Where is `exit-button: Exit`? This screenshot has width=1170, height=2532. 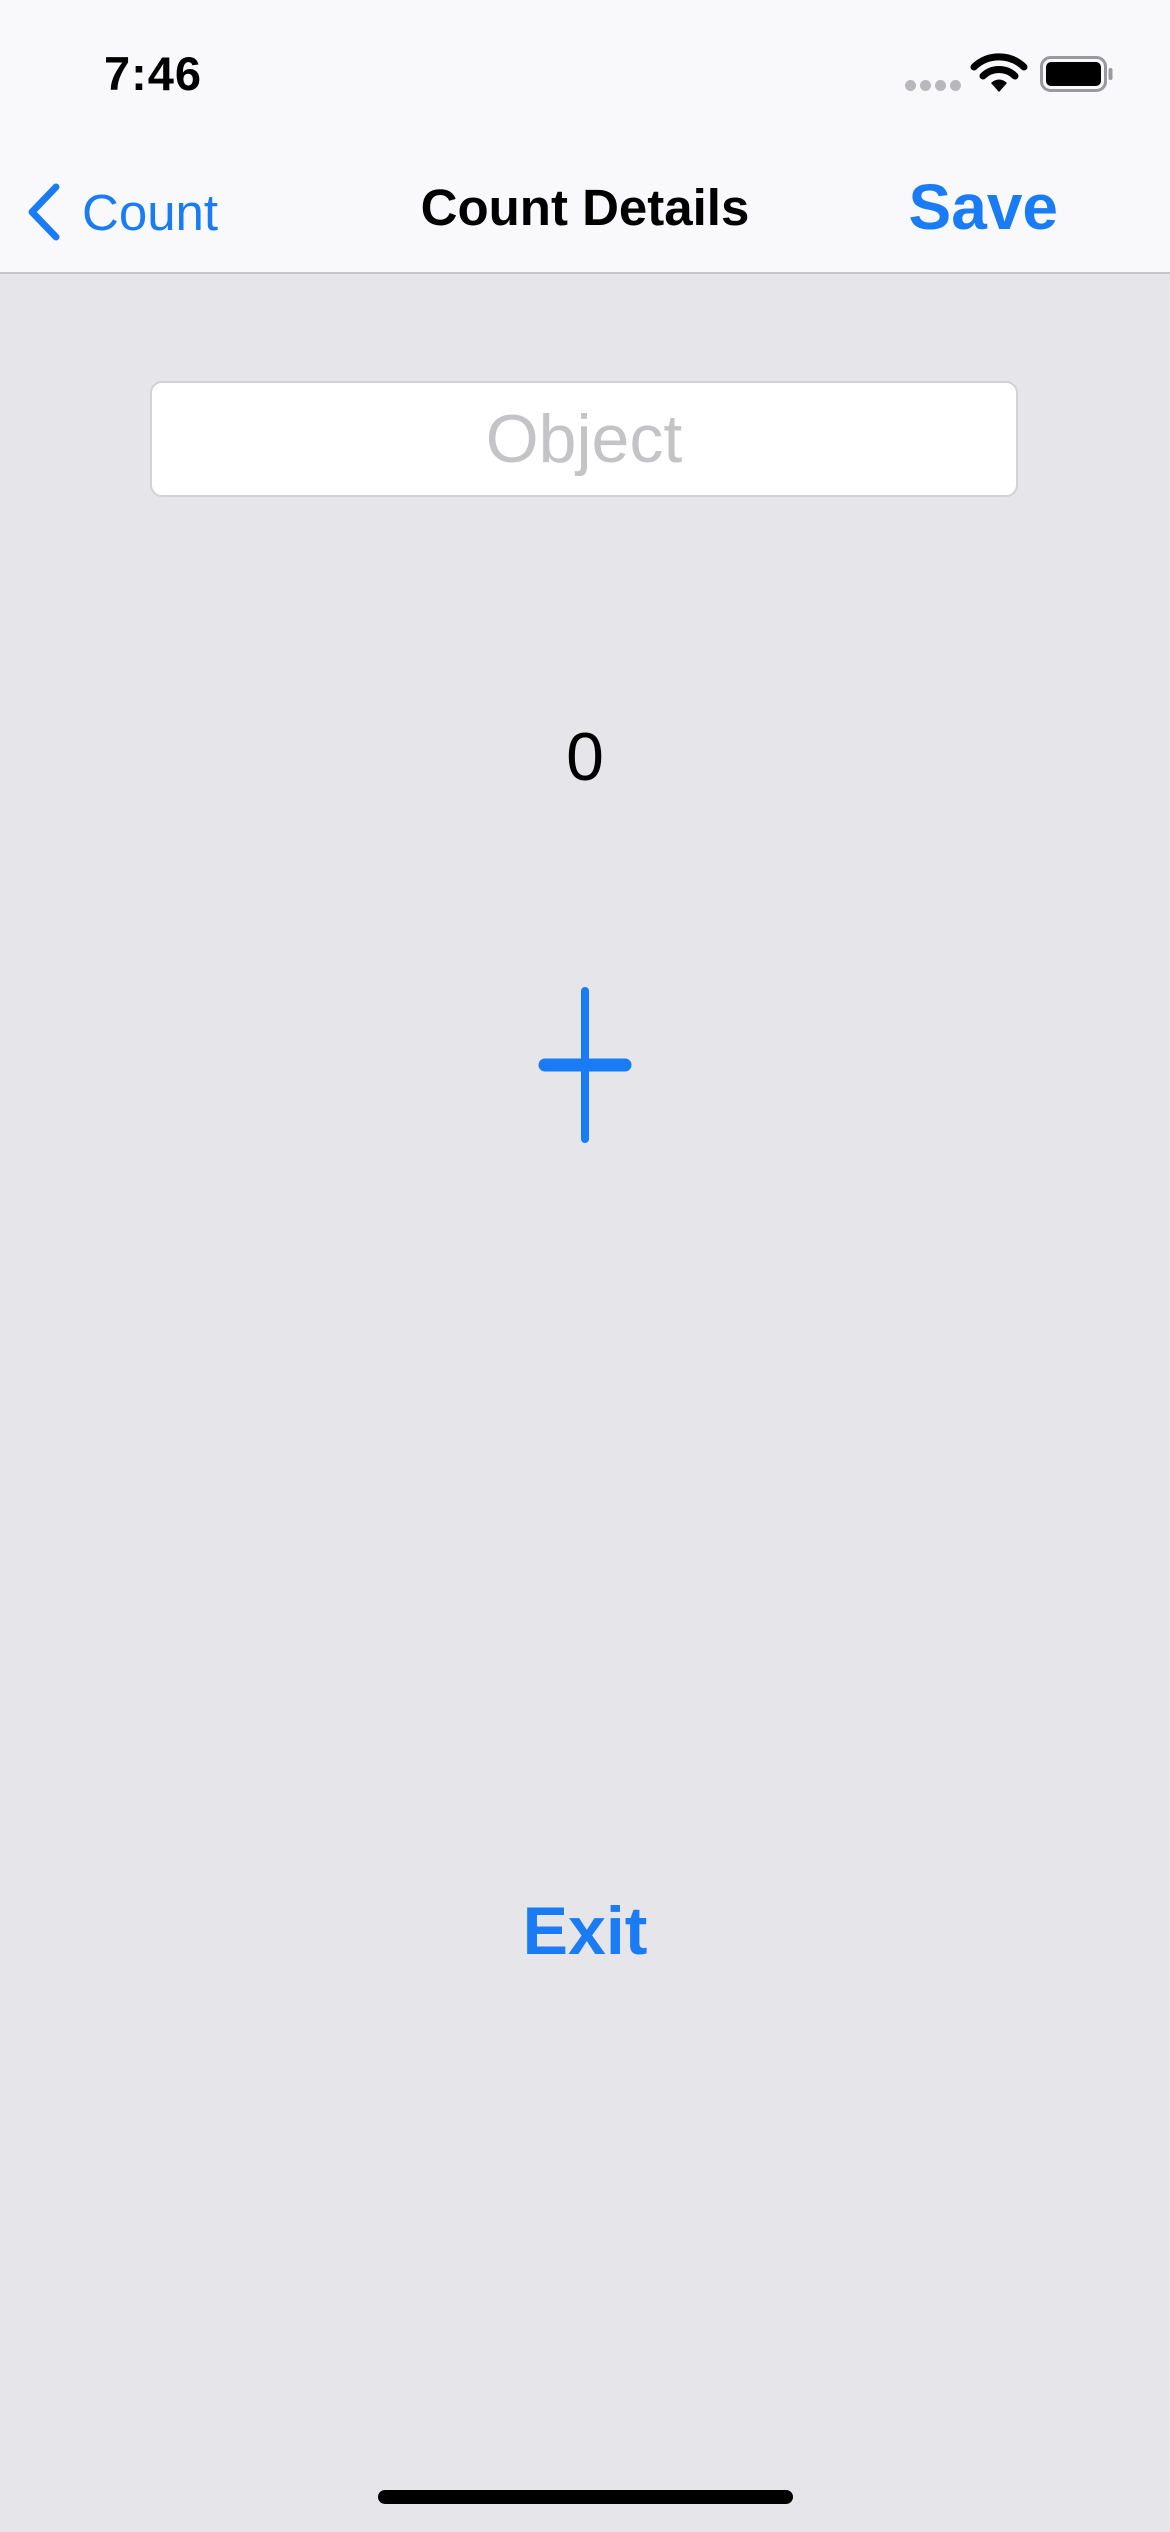
exit-button: Exit is located at coordinates (585, 1931).